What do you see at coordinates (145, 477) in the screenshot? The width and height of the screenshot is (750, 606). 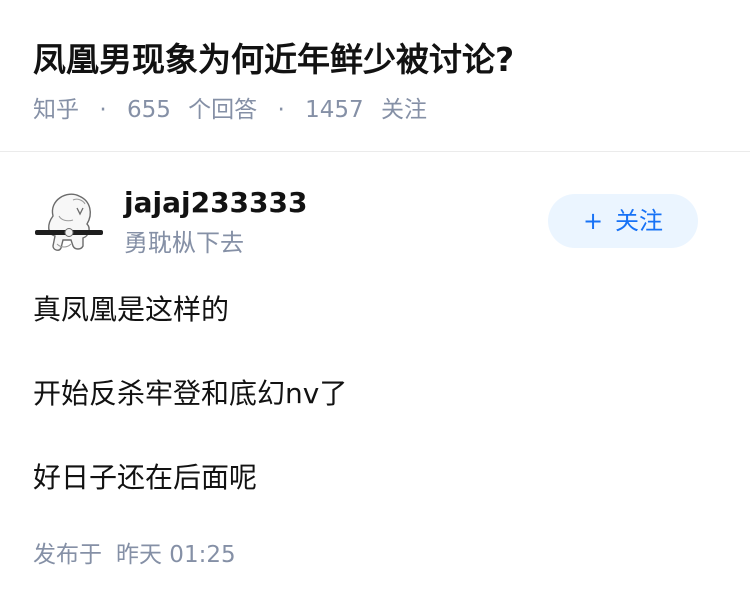 I see `answer-paragraph: 好日子还在后面呢` at bounding box center [145, 477].